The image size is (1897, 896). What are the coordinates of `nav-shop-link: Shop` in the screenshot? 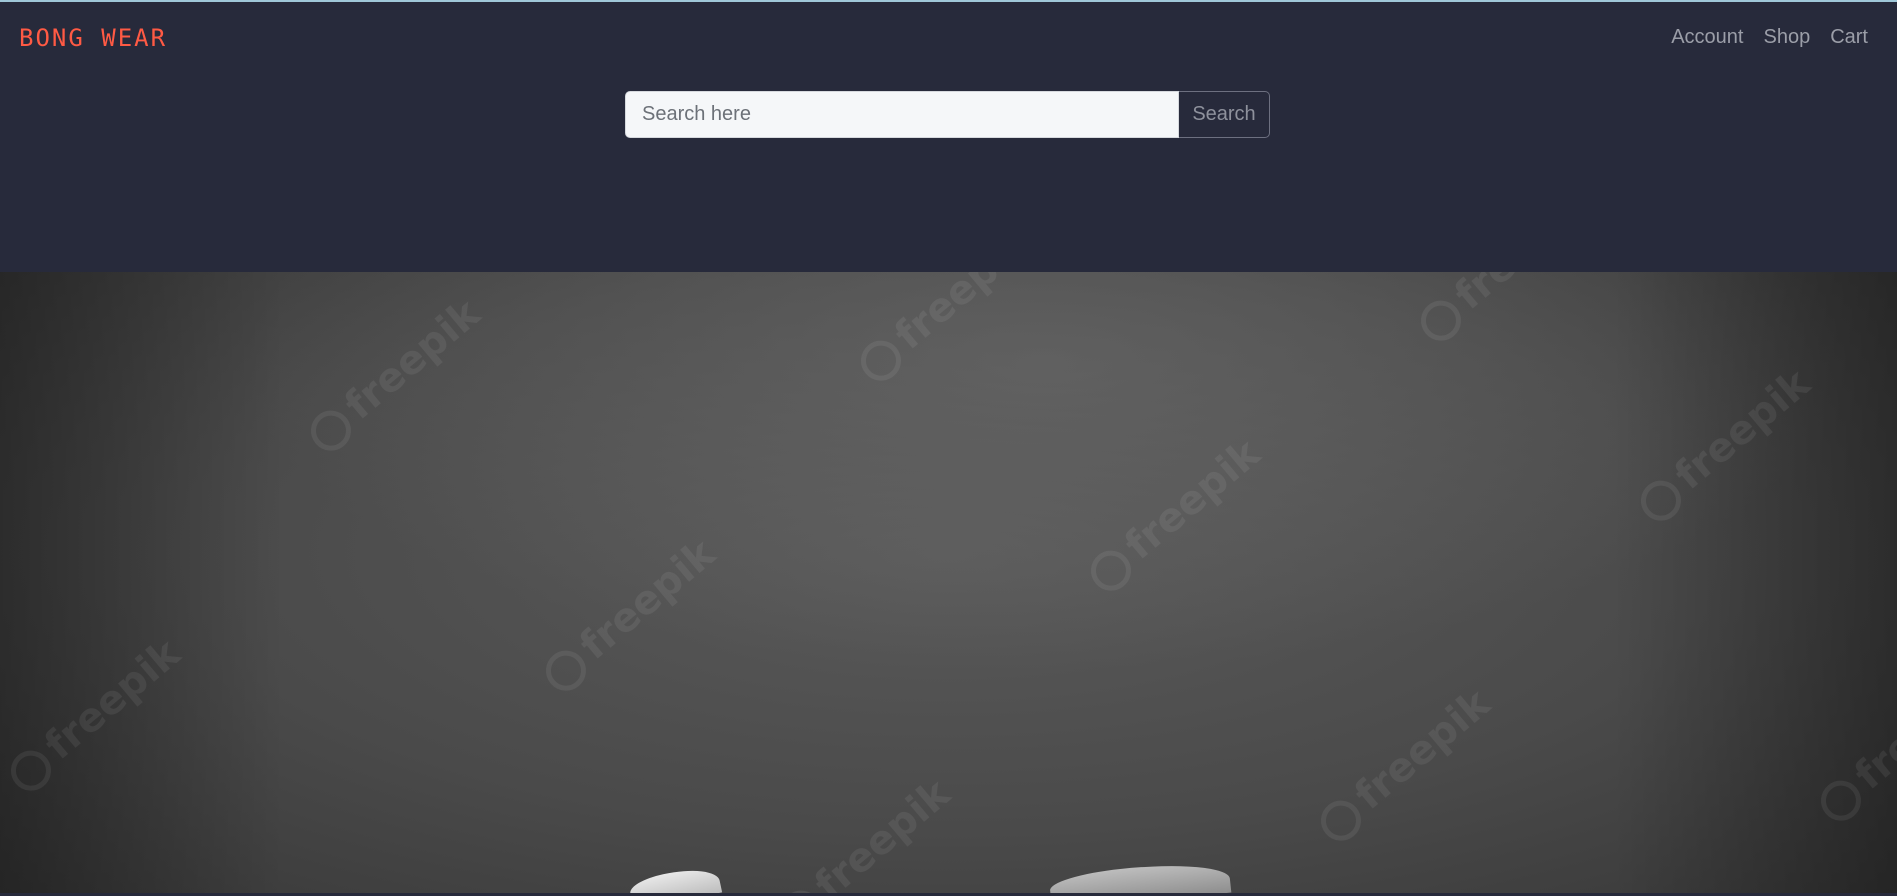 It's located at (1786, 37).